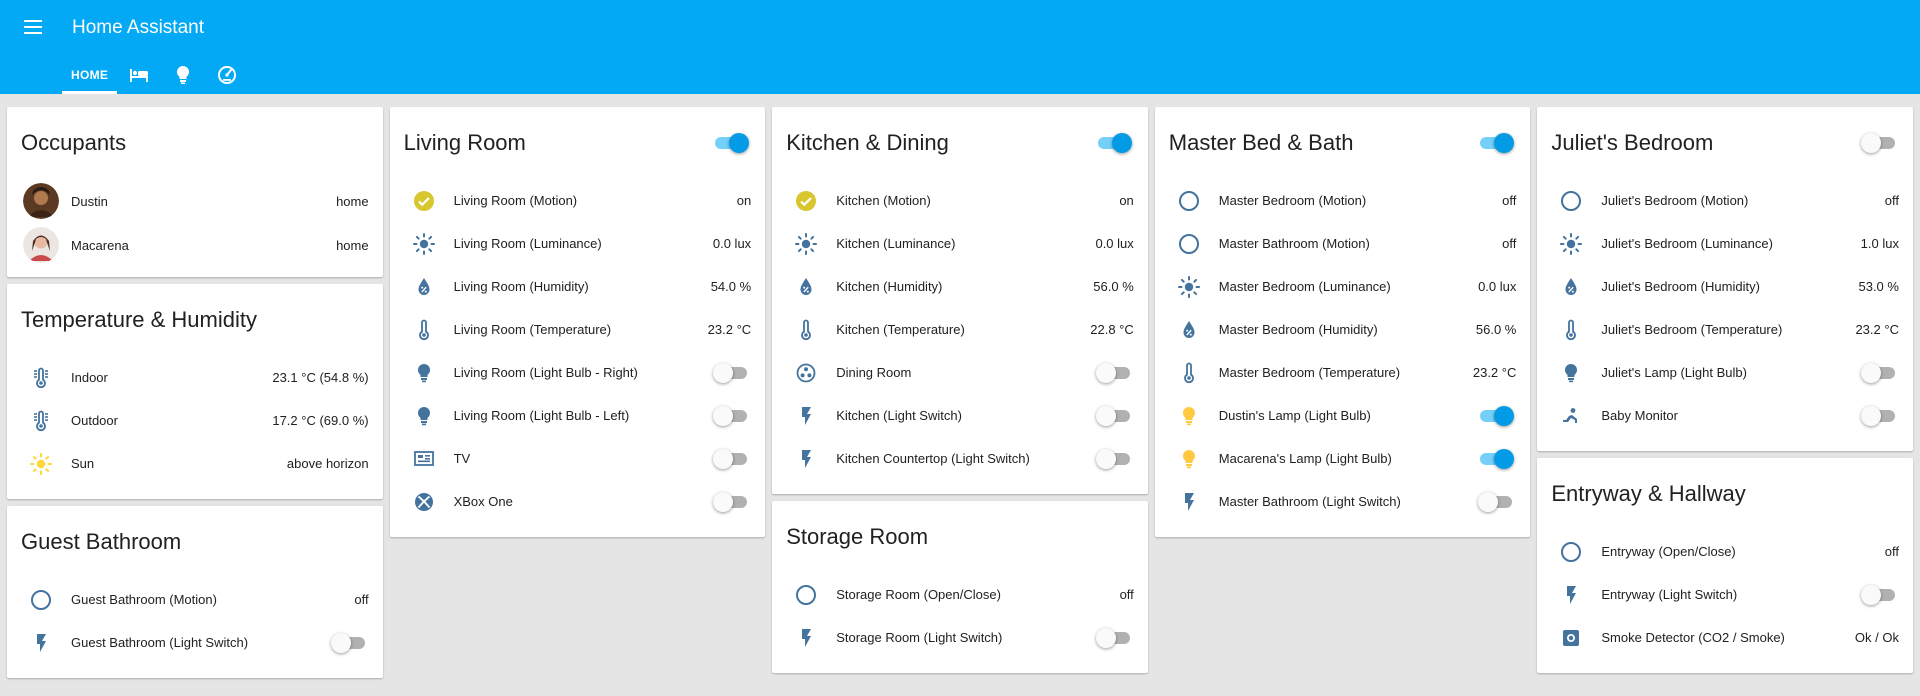 The width and height of the screenshot is (1920, 696). What do you see at coordinates (1342, 200) in the screenshot?
I see `entity-row: Master Bedroom (Motion) off` at bounding box center [1342, 200].